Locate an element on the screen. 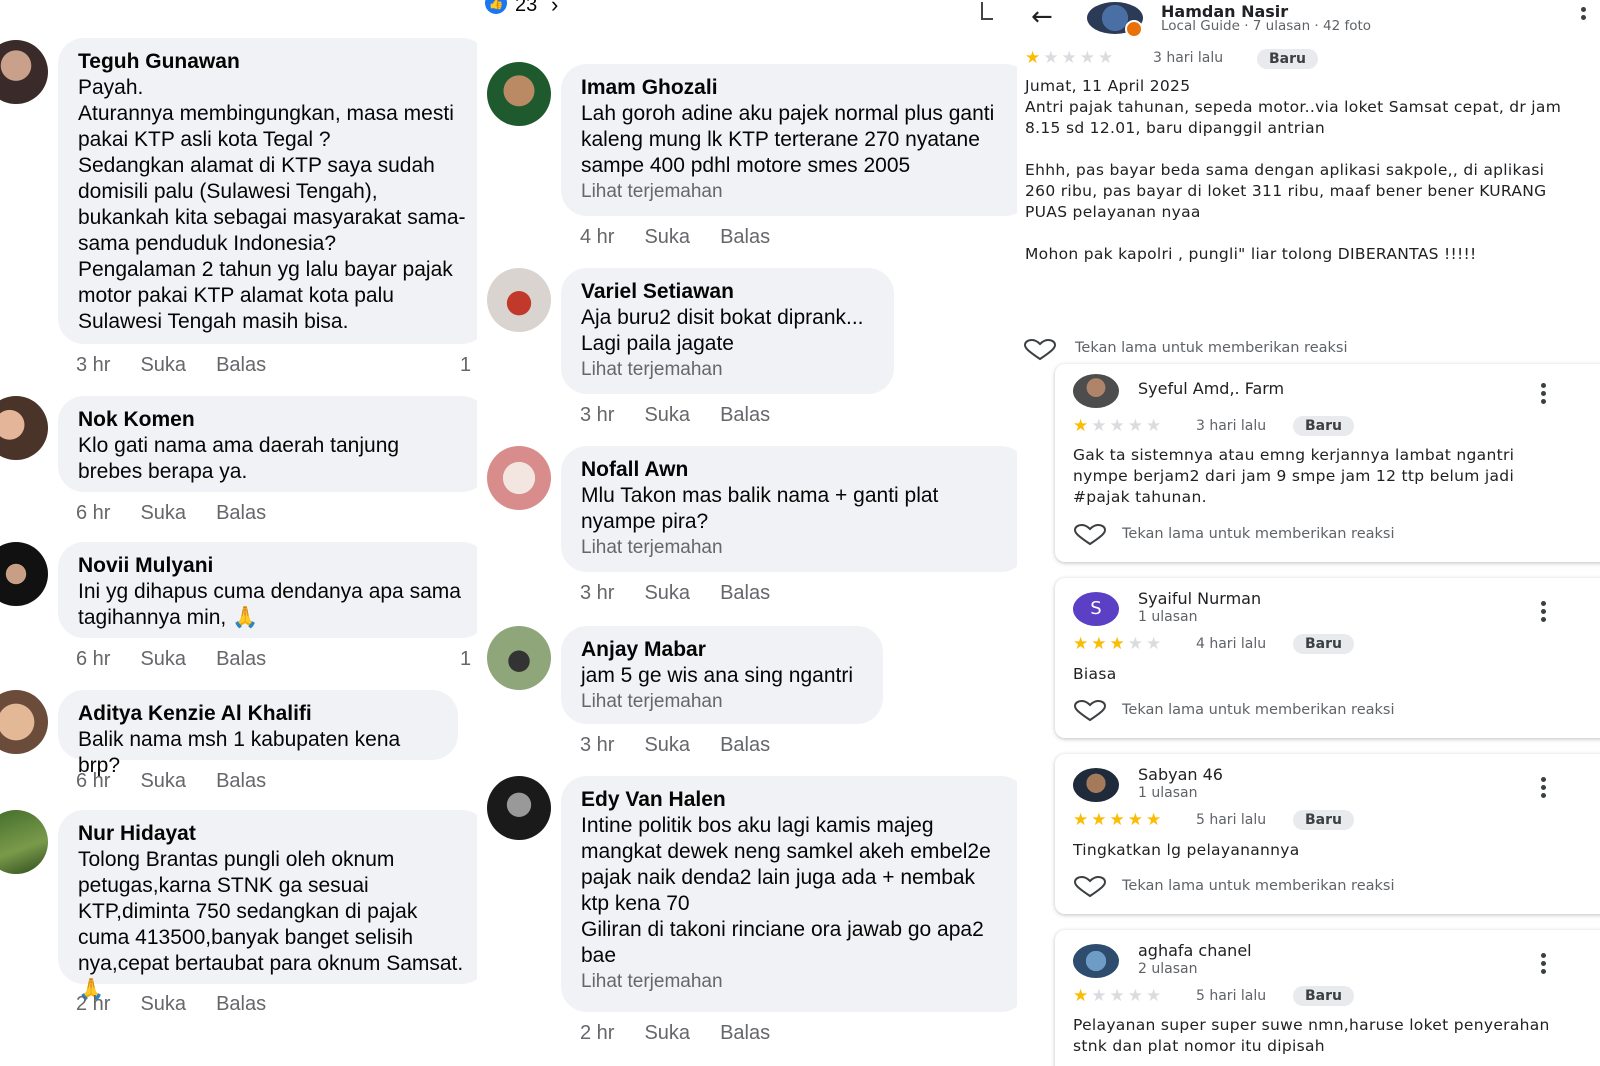  comment-actions: 3 hr Suka Balas is located at coordinates (690, 415).